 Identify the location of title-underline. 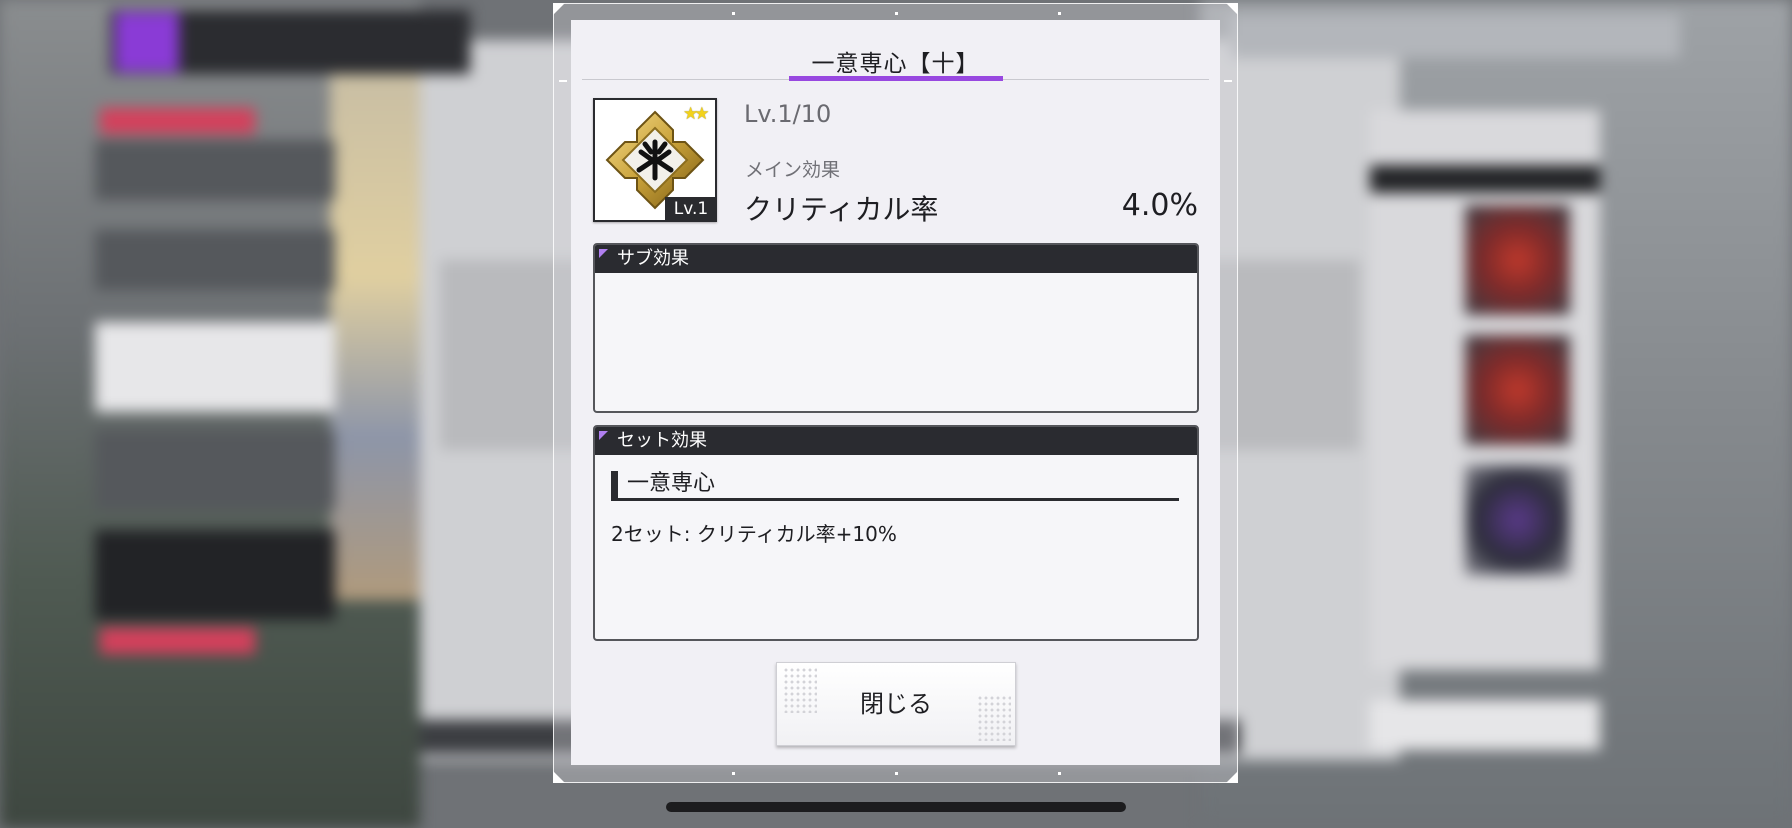
(896, 78).